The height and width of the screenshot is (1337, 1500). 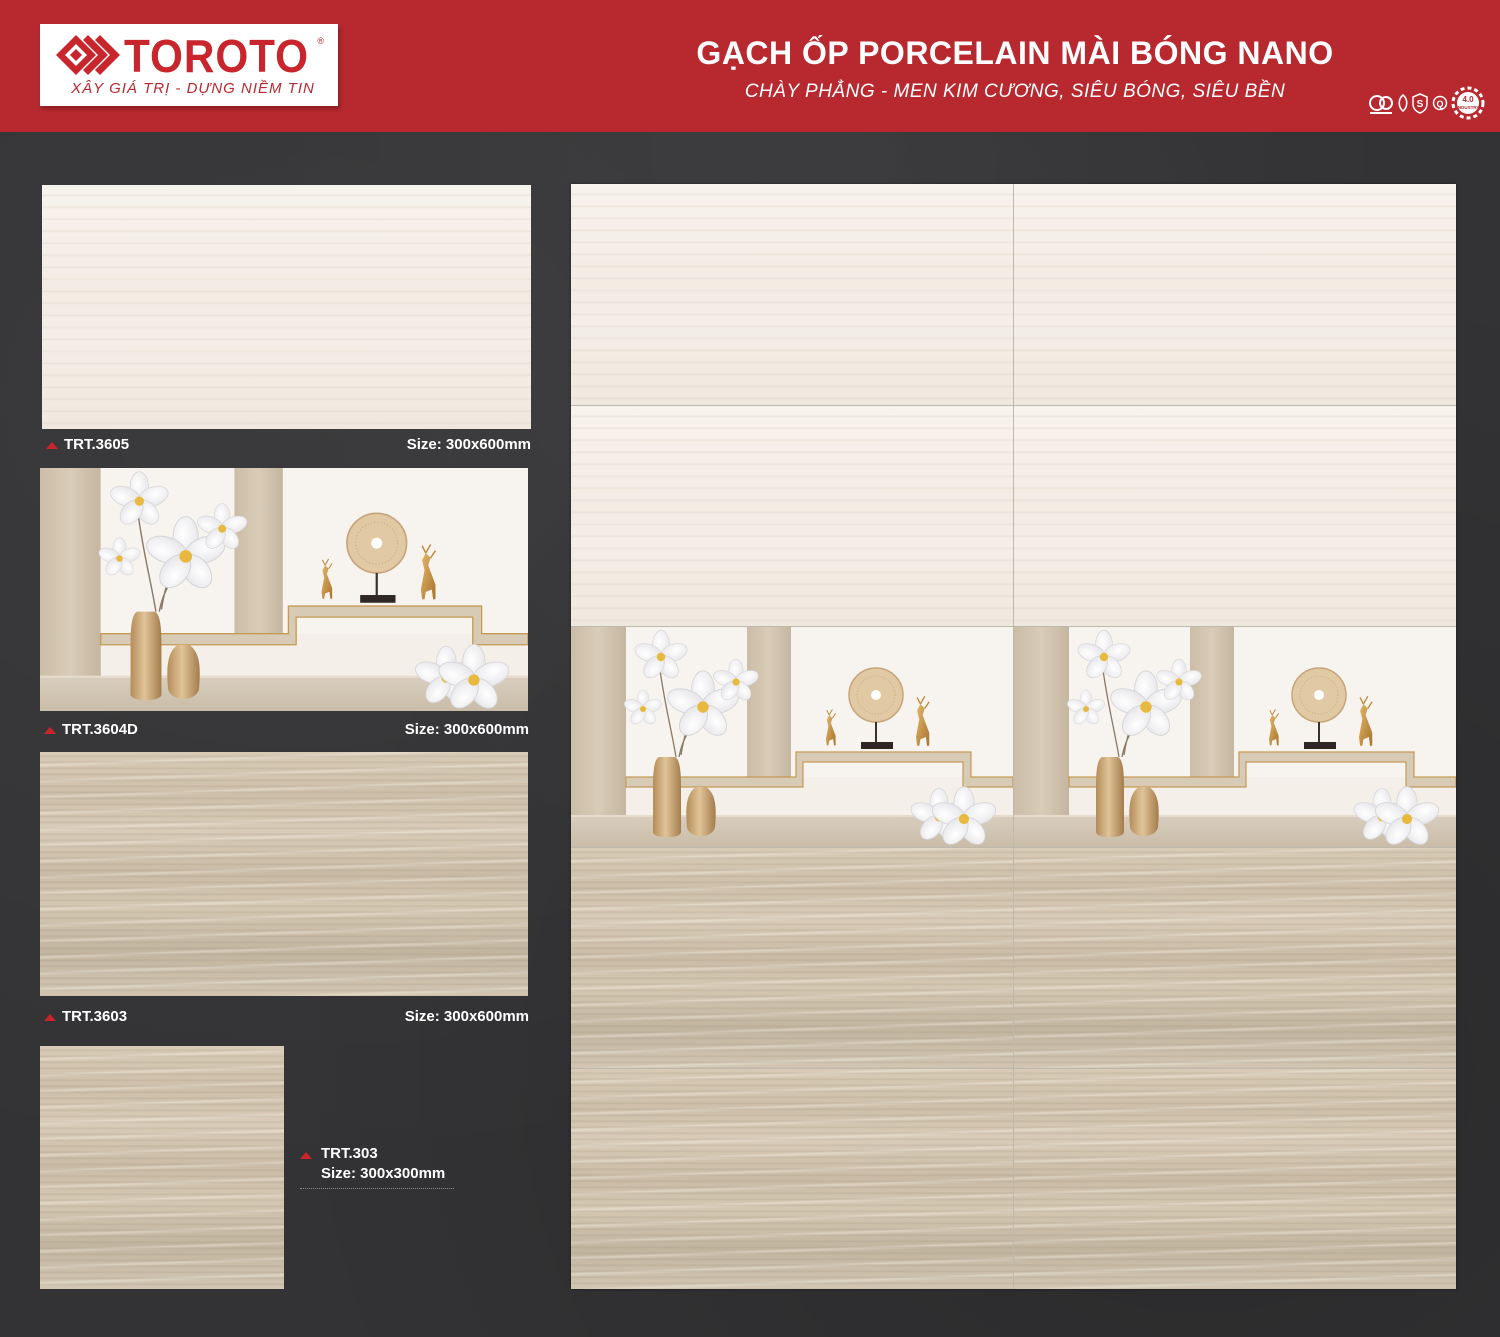 I want to click on page-title: GẠCH ỐP PORCELAIN MÀI BÓNG NANO, so click(x=1015, y=53).